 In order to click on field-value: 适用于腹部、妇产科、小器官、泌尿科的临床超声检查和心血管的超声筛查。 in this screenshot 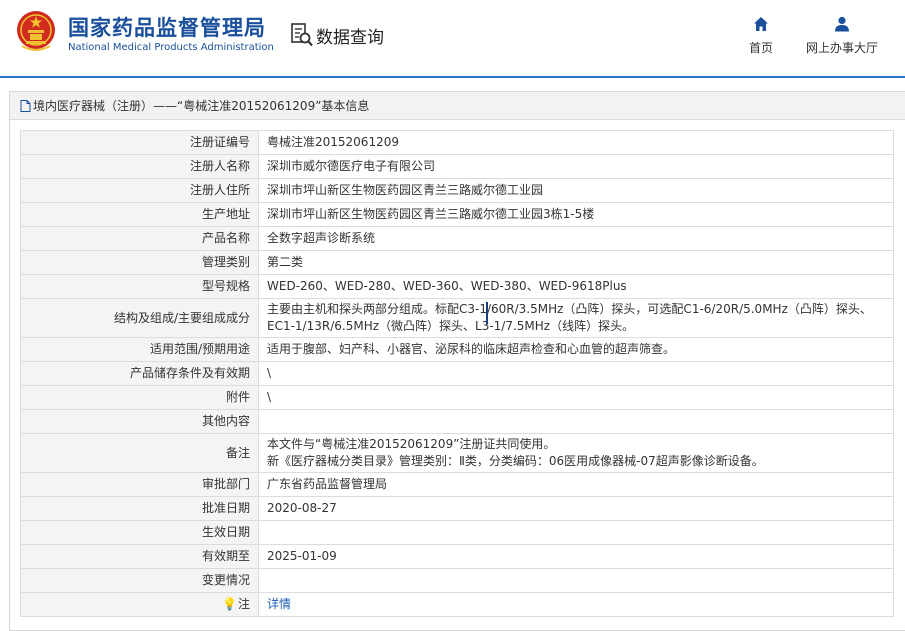, I will do `click(576, 349)`.